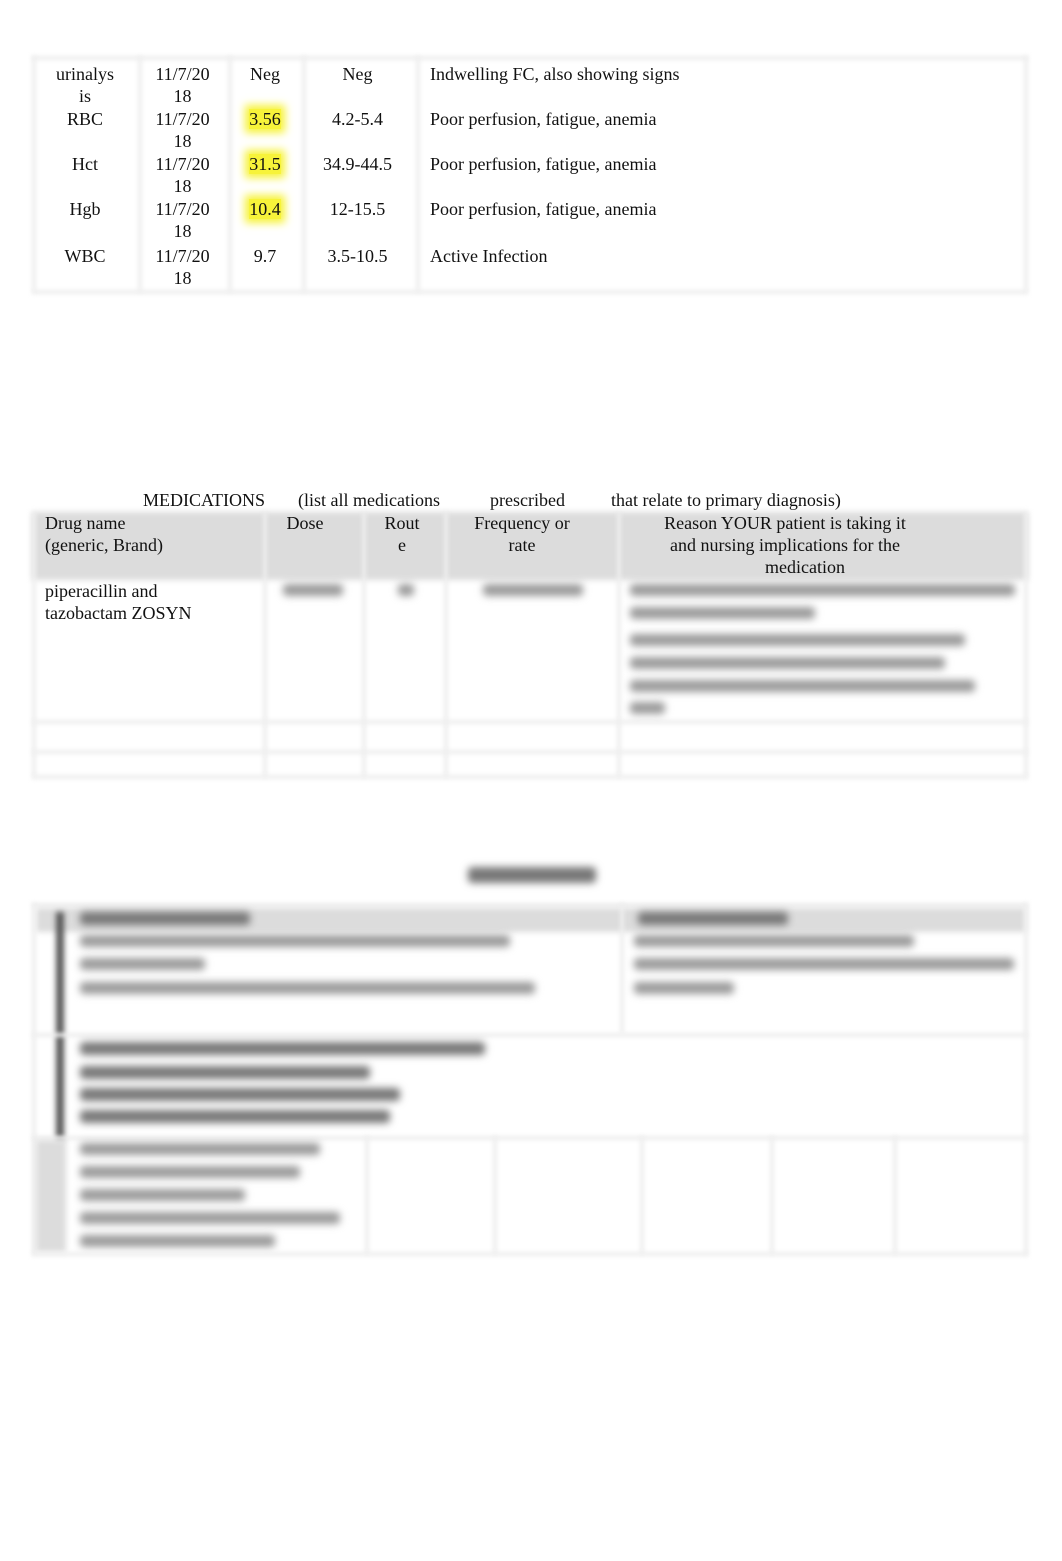  I want to click on medications-title-part: that relate to primary diagnosis), so click(726, 500).